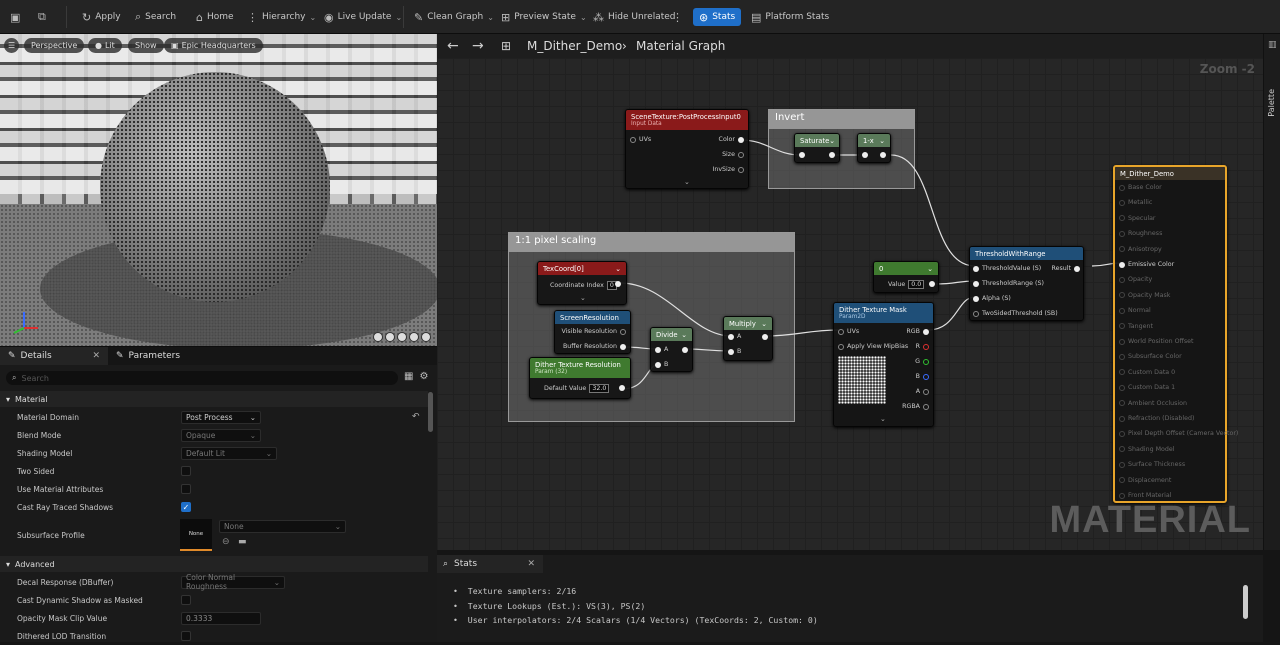  I want to click on platform-stats-button: ▤ Platform Stats, so click(790, 17).